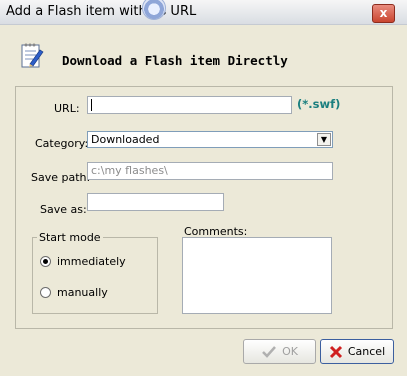 The height and width of the screenshot is (376, 407). Describe the element at coordinates (210, 171) in the screenshot. I see `save-path-input: c:\my flashes\` at that location.